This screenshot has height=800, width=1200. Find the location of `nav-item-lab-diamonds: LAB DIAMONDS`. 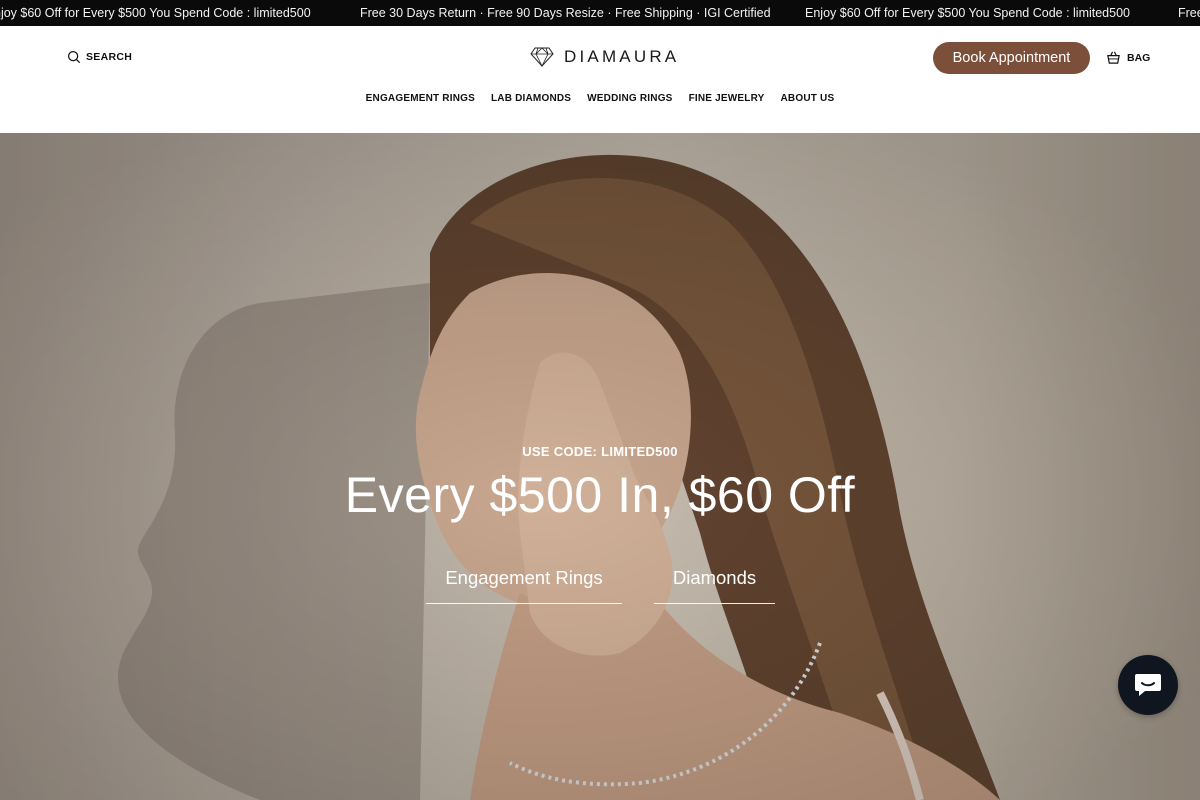

nav-item-lab-diamonds: LAB DIAMONDS is located at coordinates (531, 98).